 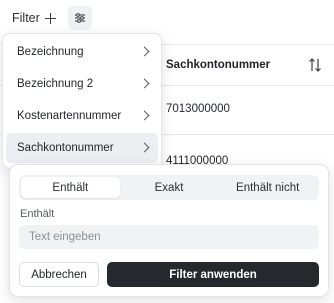 What do you see at coordinates (65, 148) in the screenshot?
I see `menu-item-label: Sachkontonummer` at bounding box center [65, 148].